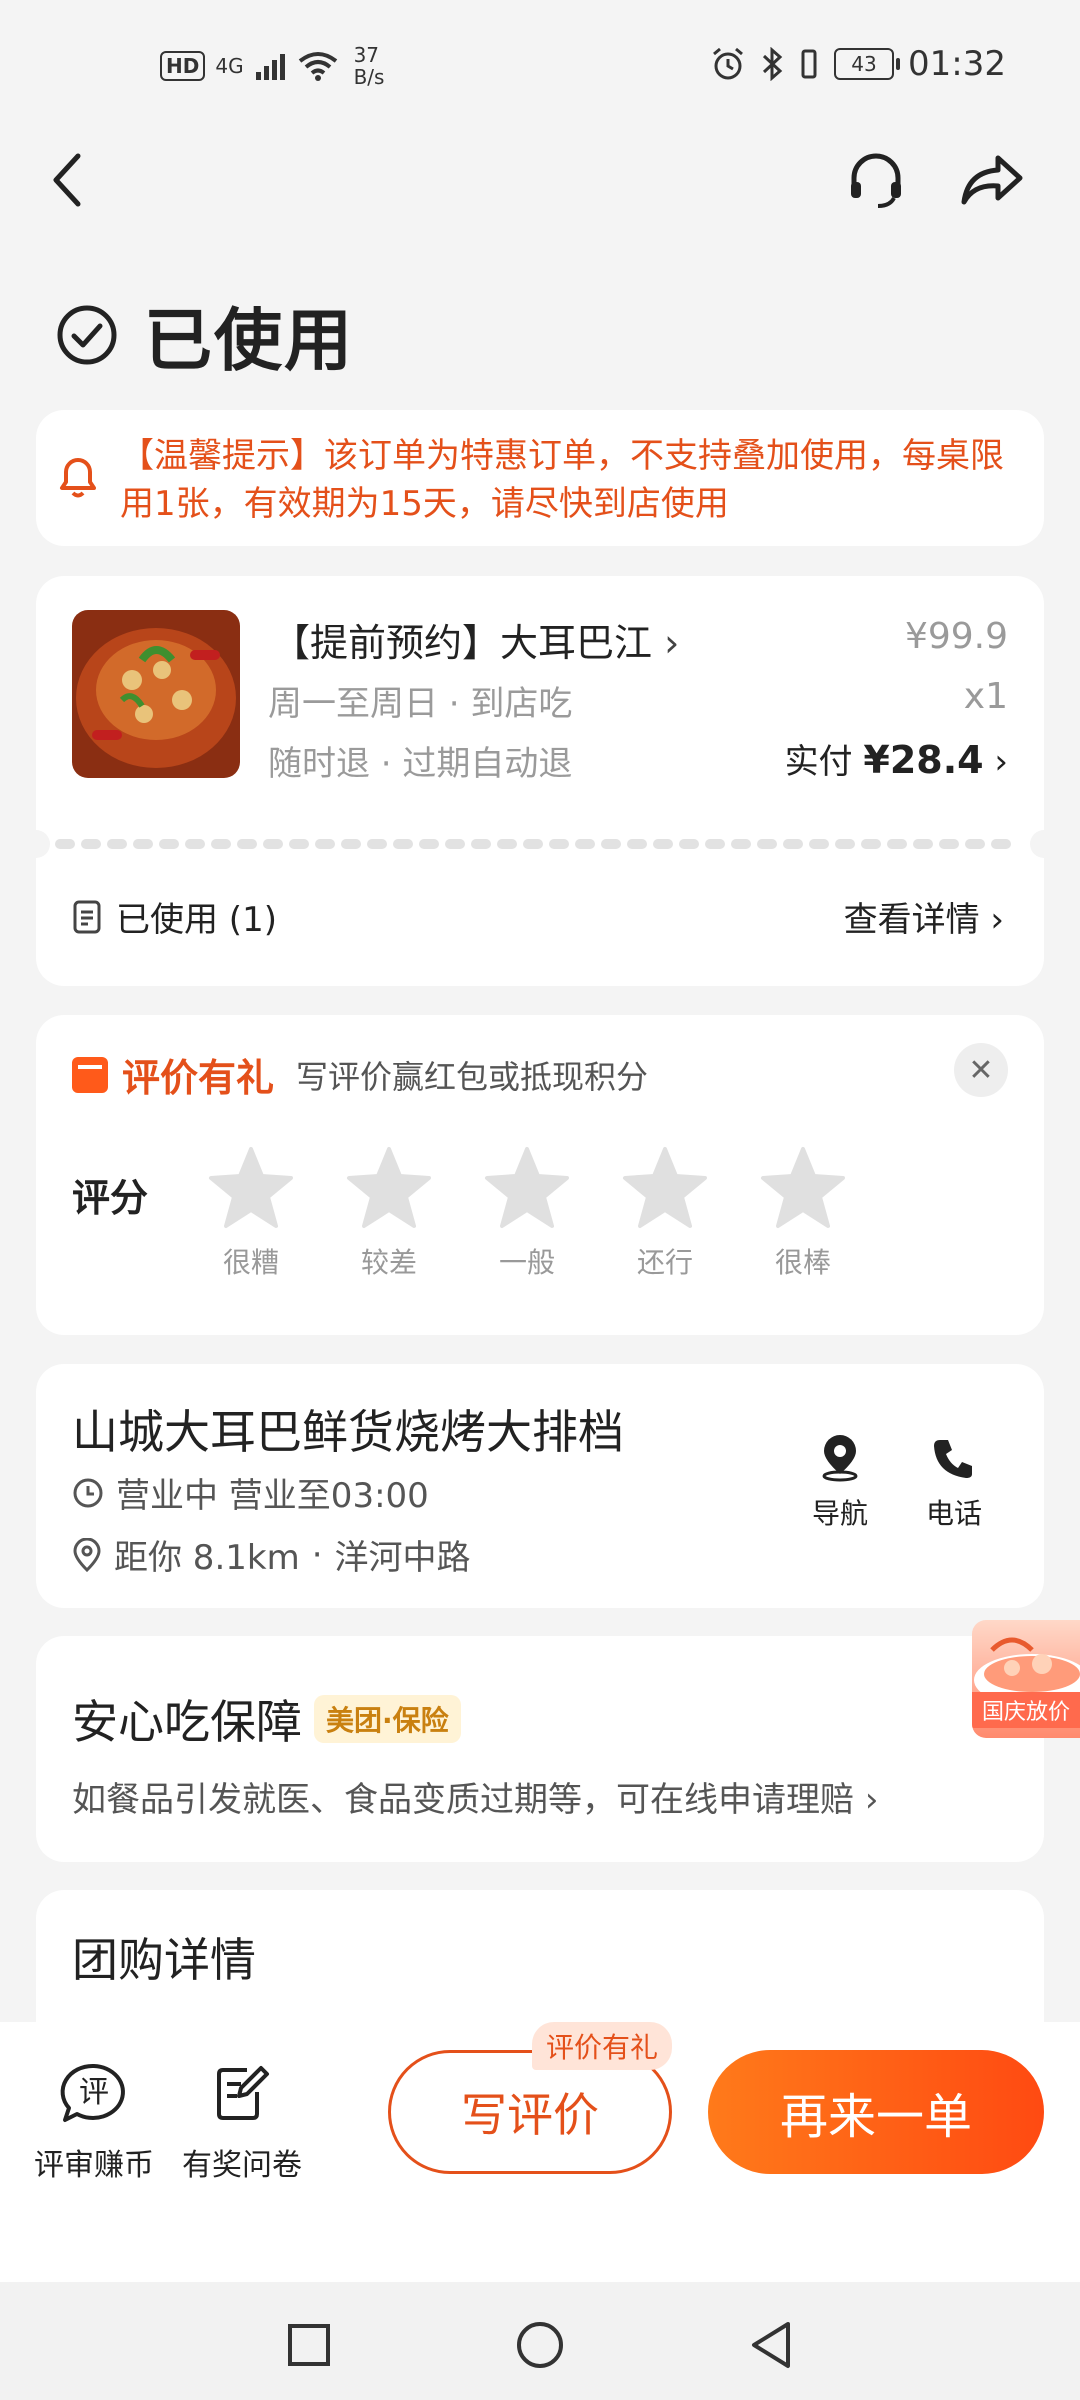  What do you see at coordinates (985, 696) in the screenshot?
I see `quantity: x1` at bounding box center [985, 696].